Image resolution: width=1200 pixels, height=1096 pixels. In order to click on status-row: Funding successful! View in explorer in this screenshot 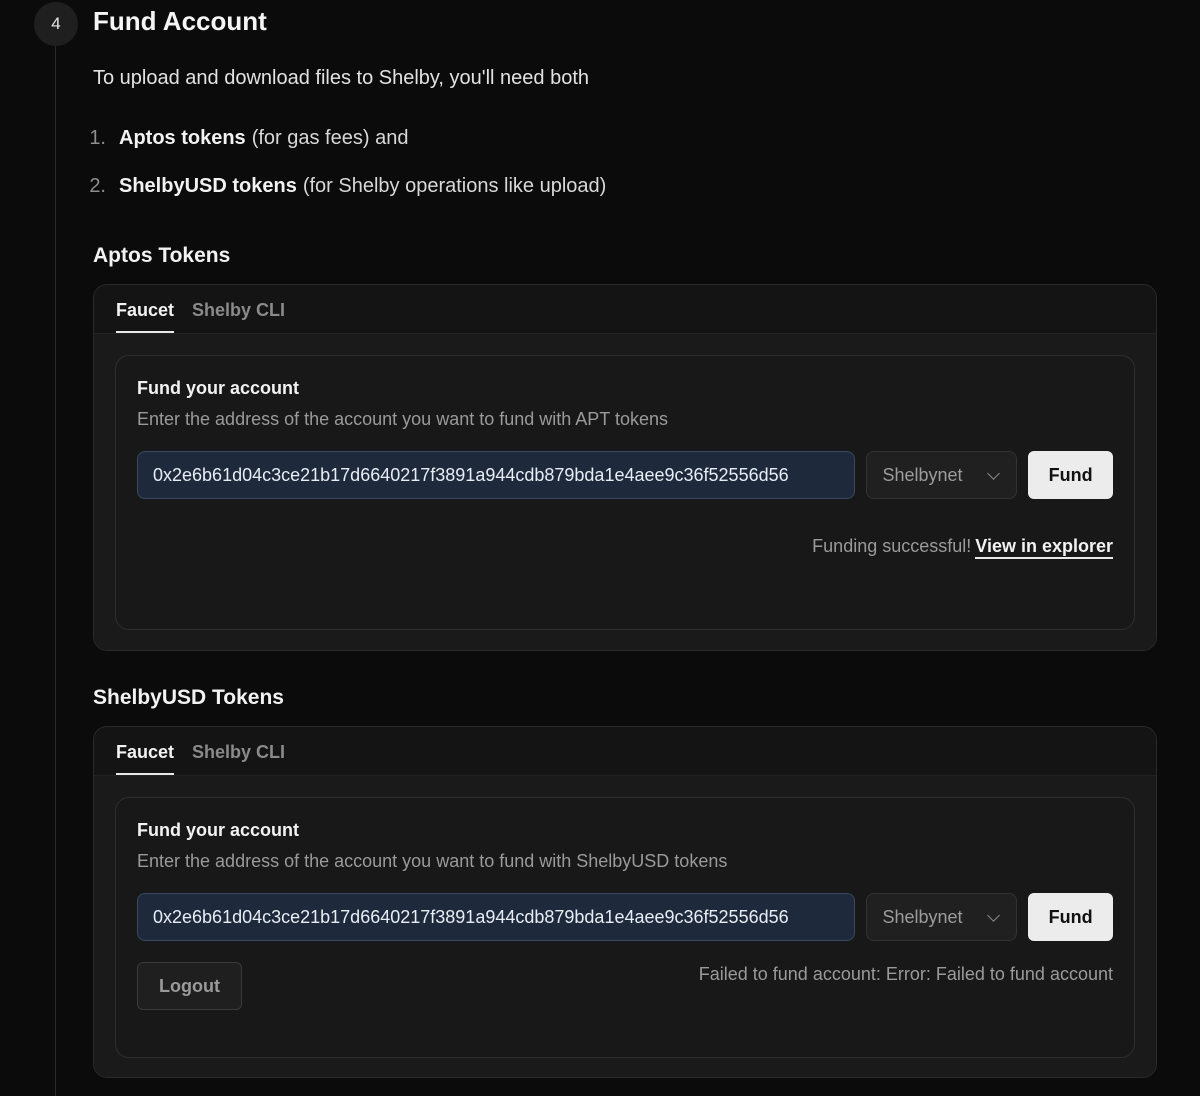, I will do `click(625, 547)`.